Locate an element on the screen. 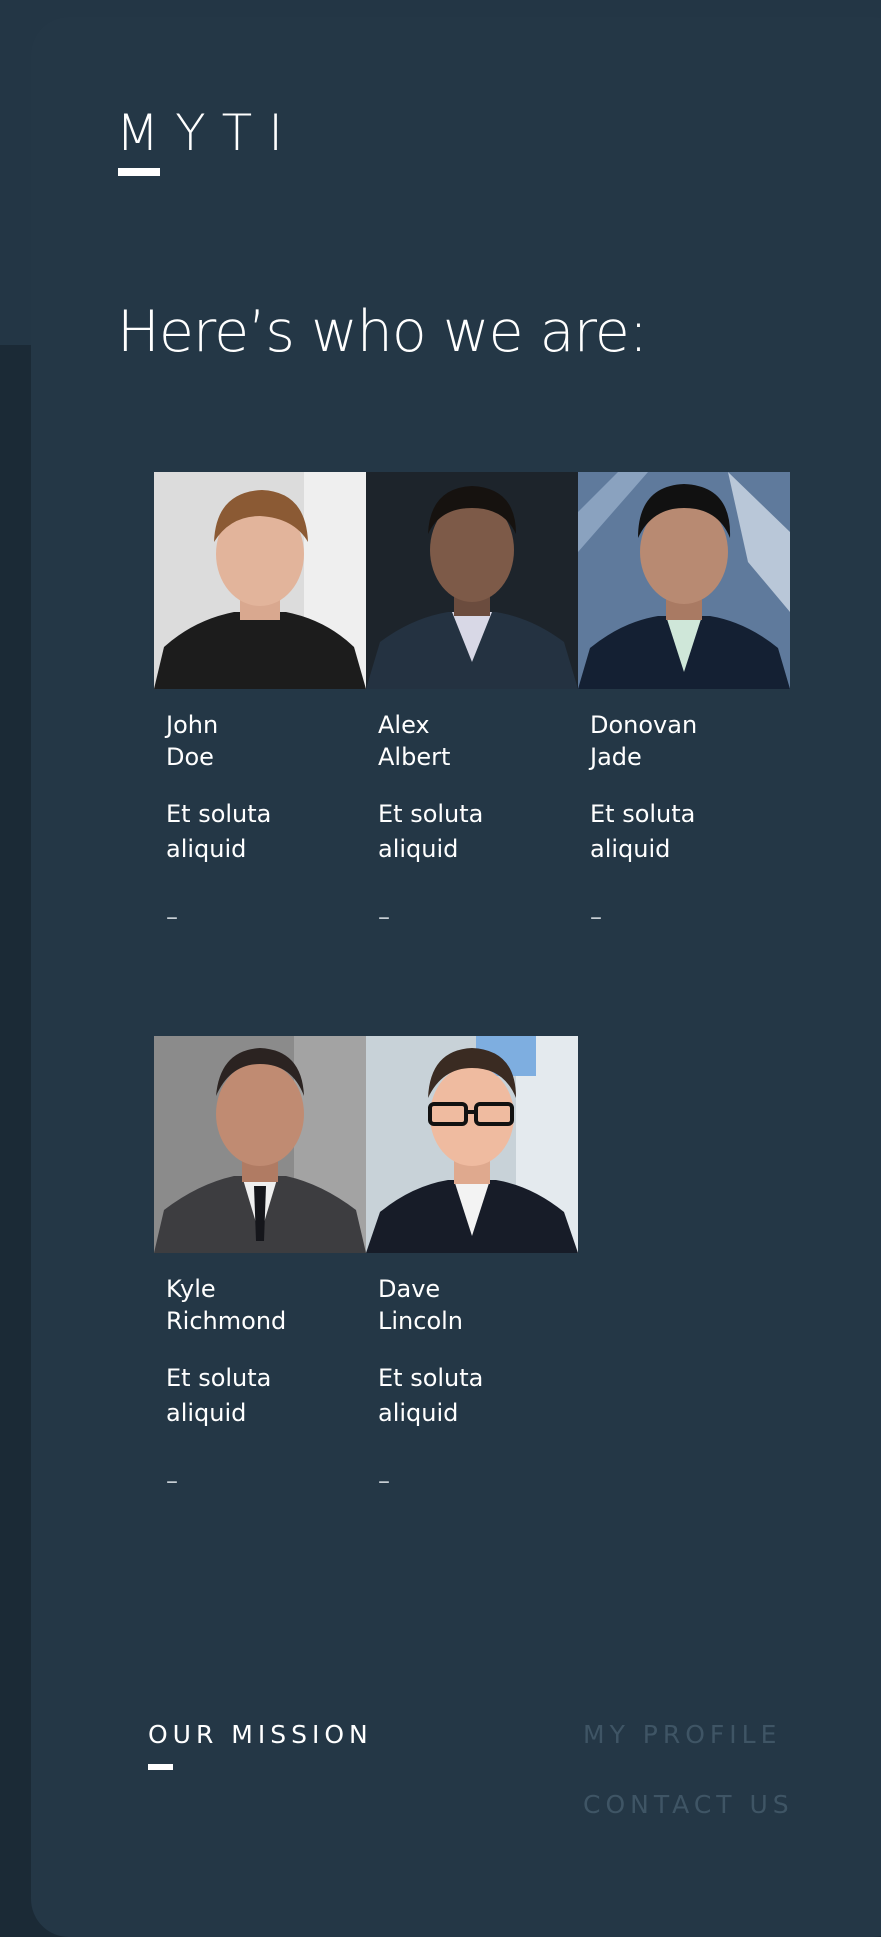 The height and width of the screenshot is (1937, 881). team-photo-kyle-richmond is located at coordinates (260, 1144).